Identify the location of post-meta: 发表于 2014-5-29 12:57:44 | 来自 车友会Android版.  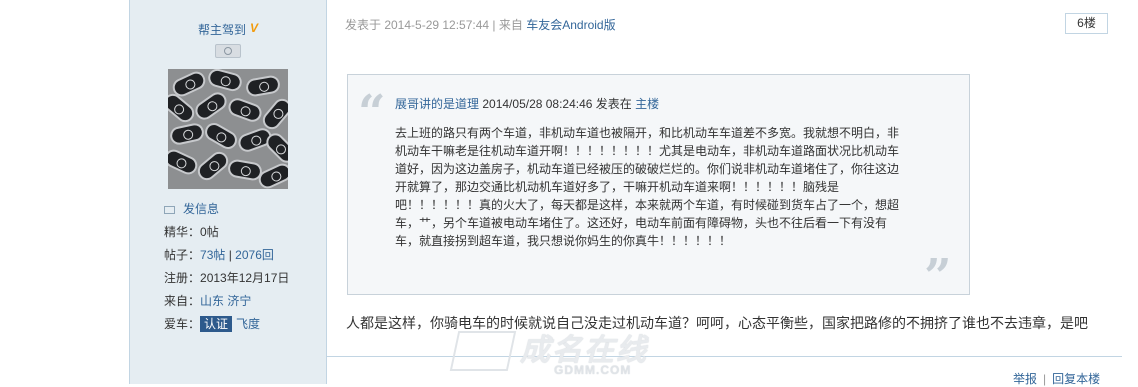
(480, 24).